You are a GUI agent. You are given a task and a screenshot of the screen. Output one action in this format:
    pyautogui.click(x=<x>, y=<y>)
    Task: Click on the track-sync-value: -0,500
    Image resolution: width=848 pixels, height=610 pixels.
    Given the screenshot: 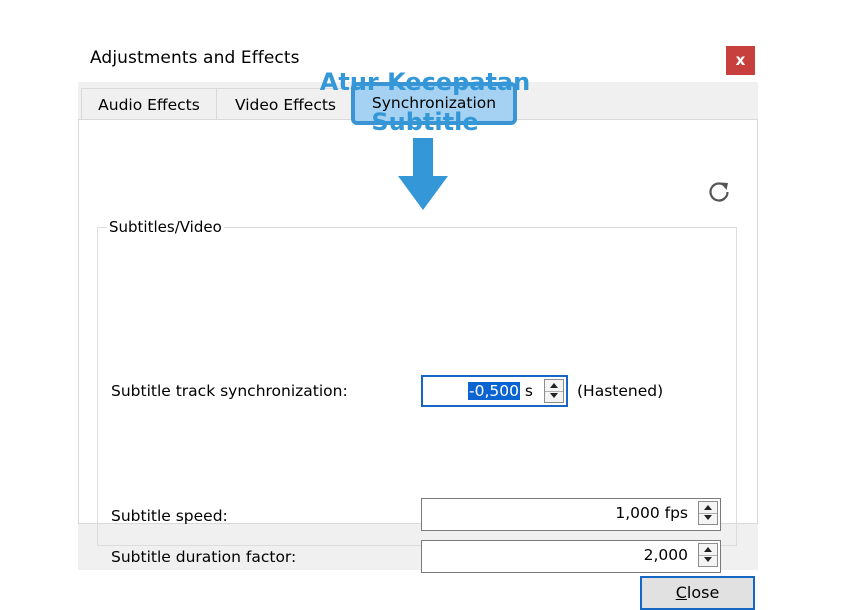 What is the action you would take?
    pyautogui.click(x=494, y=391)
    